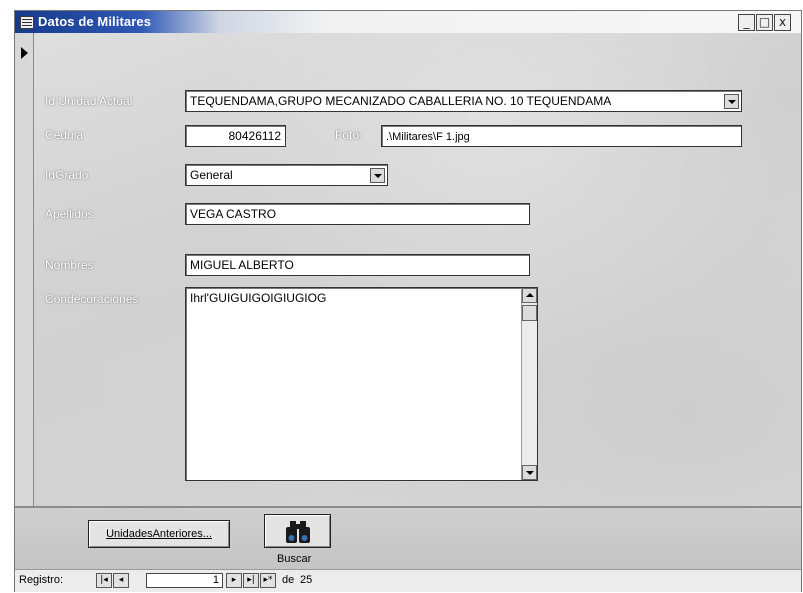 This screenshot has height=593, width=803. What do you see at coordinates (377, 175) in the screenshot?
I see `idgrado-dropdown-icon` at bounding box center [377, 175].